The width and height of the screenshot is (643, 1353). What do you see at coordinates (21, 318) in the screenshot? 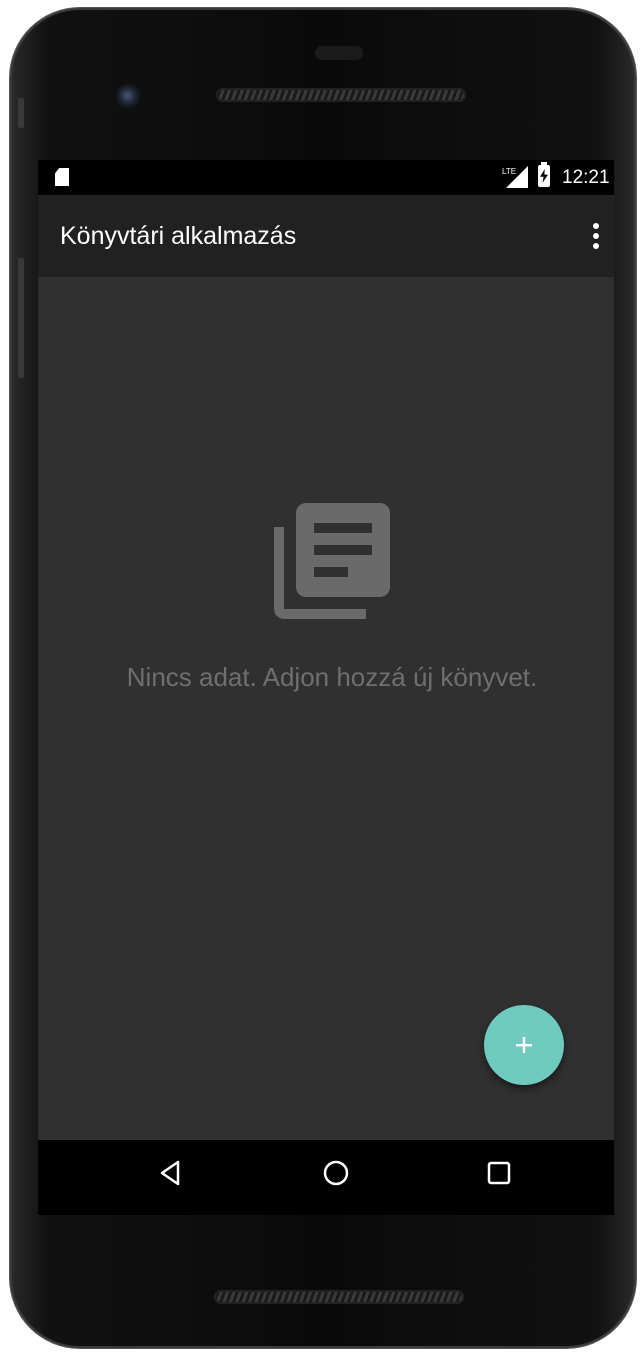
I see `phone-volume-button` at bounding box center [21, 318].